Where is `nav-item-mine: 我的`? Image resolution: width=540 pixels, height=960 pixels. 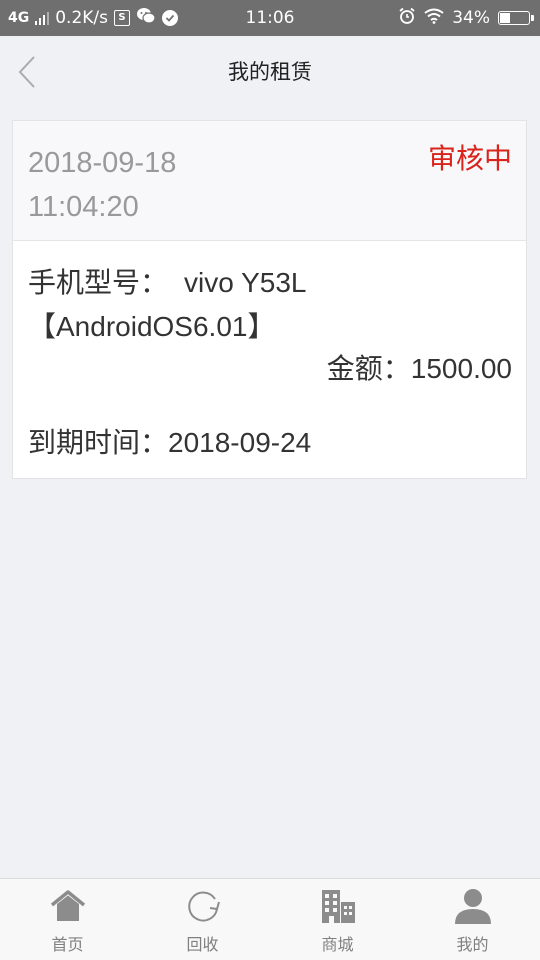 nav-item-mine: 我的 is located at coordinates (472, 919).